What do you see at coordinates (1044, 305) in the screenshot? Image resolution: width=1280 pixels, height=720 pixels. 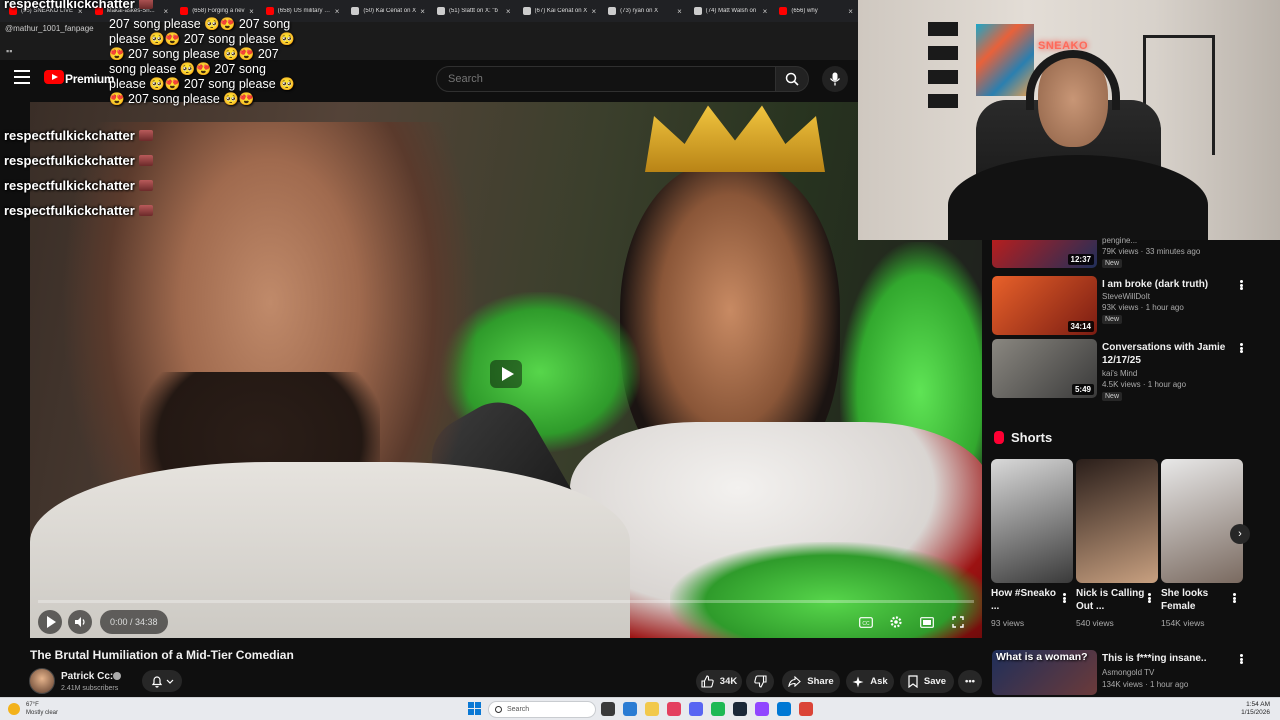 I see `recommendation-thumbnail: 34:14` at bounding box center [1044, 305].